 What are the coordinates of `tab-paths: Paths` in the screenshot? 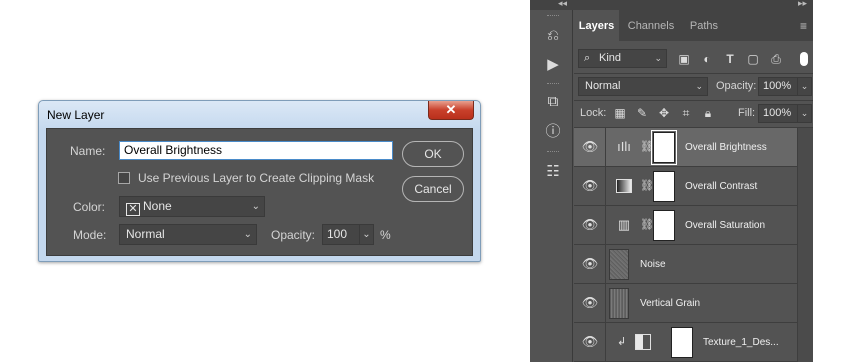 It's located at (704, 25).